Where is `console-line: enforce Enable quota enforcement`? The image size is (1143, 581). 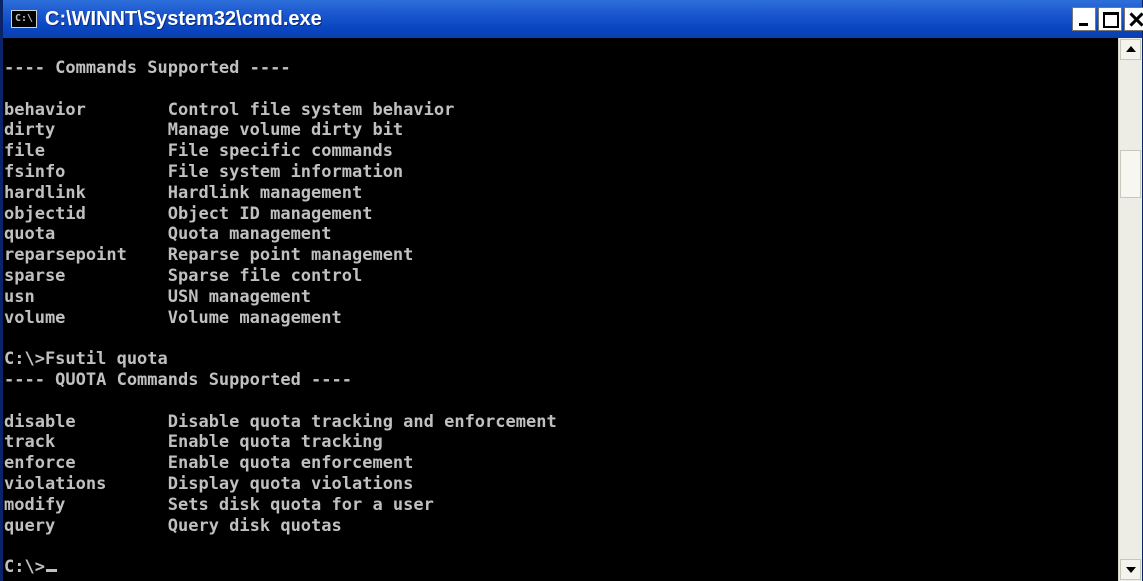 console-line: enforce Enable quota enforcement is located at coordinates (209, 463).